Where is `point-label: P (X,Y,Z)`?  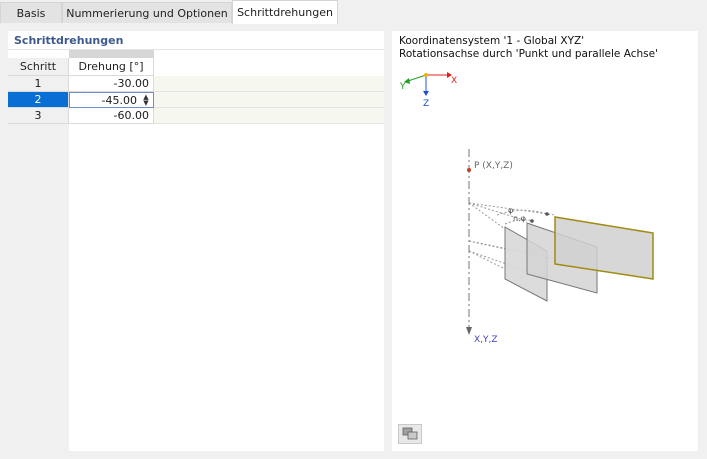 point-label: P (X,Y,Z) is located at coordinates (493, 166).